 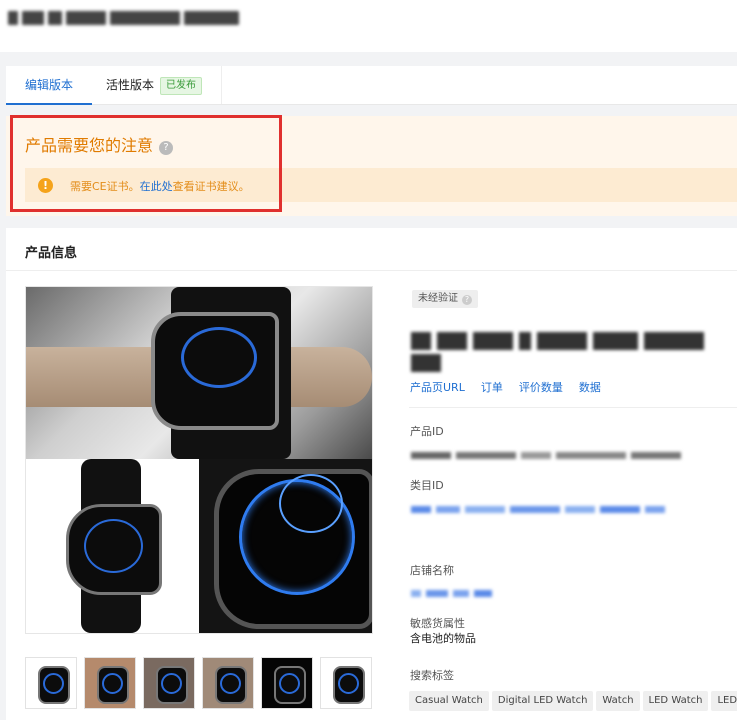 I want to click on tab-edit-version-label: 编辑版本, so click(x=48, y=85).